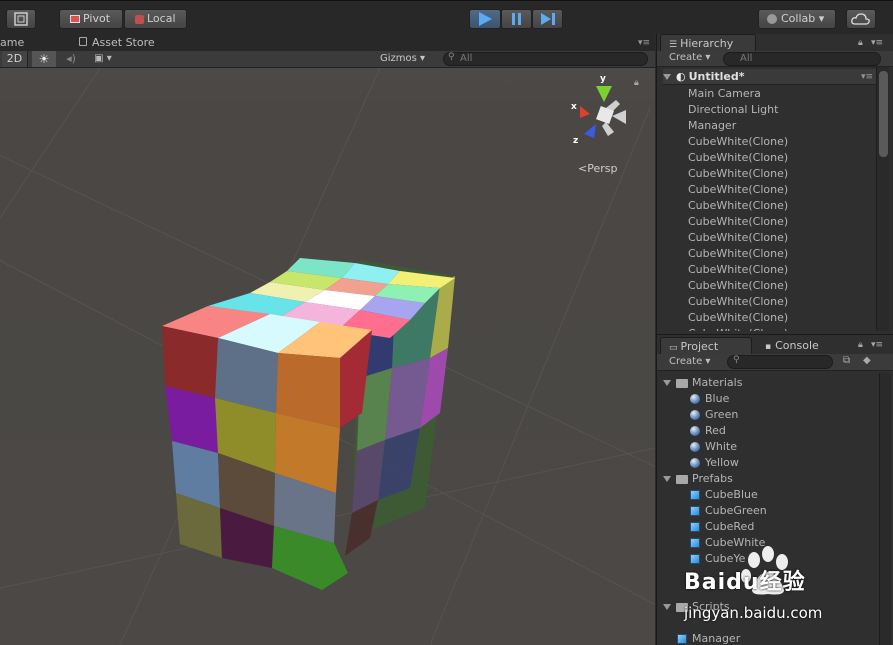 This screenshot has width=893, height=645. I want to click on prefab-item: CubeBlue, so click(788, 495).